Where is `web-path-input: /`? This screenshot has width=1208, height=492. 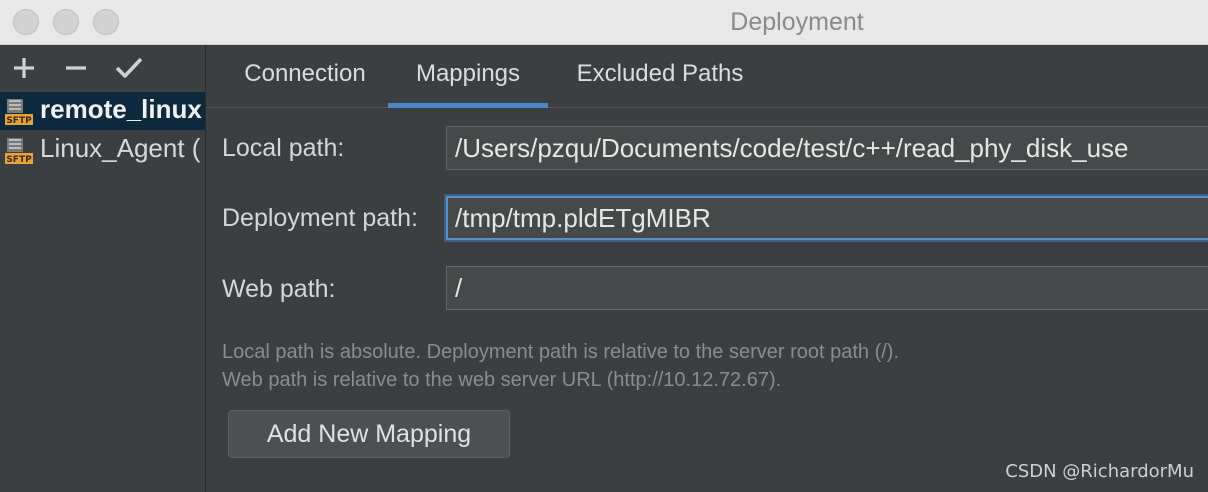
web-path-input: / is located at coordinates (827, 288).